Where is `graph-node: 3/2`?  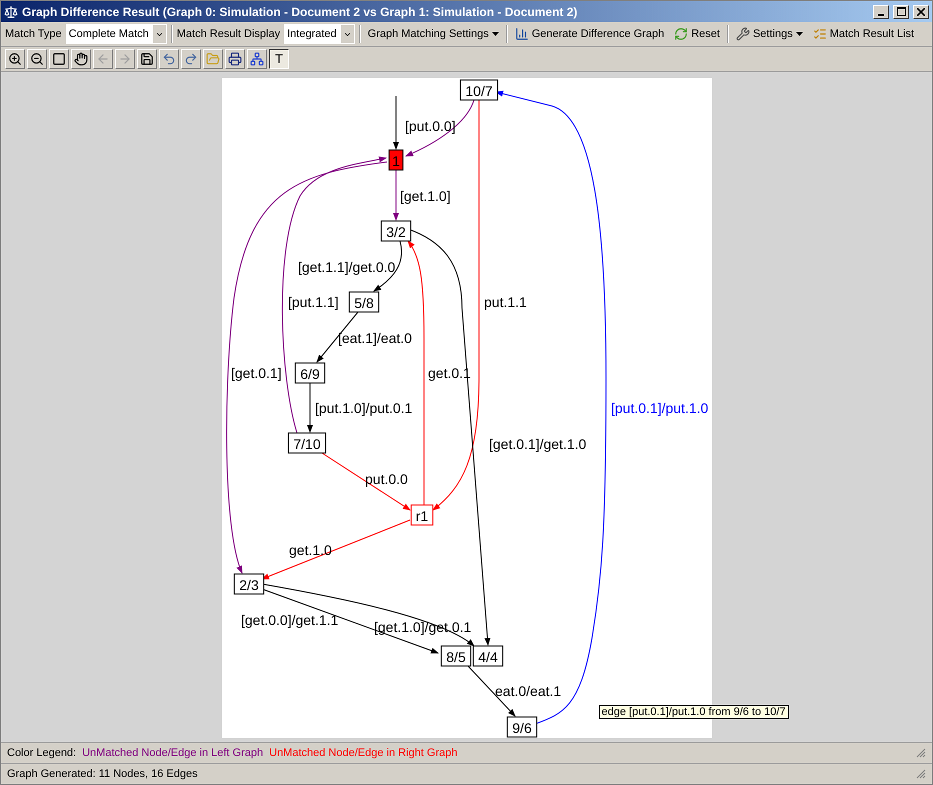 graph-node: 3/2 is located at coordinates (395, 231).